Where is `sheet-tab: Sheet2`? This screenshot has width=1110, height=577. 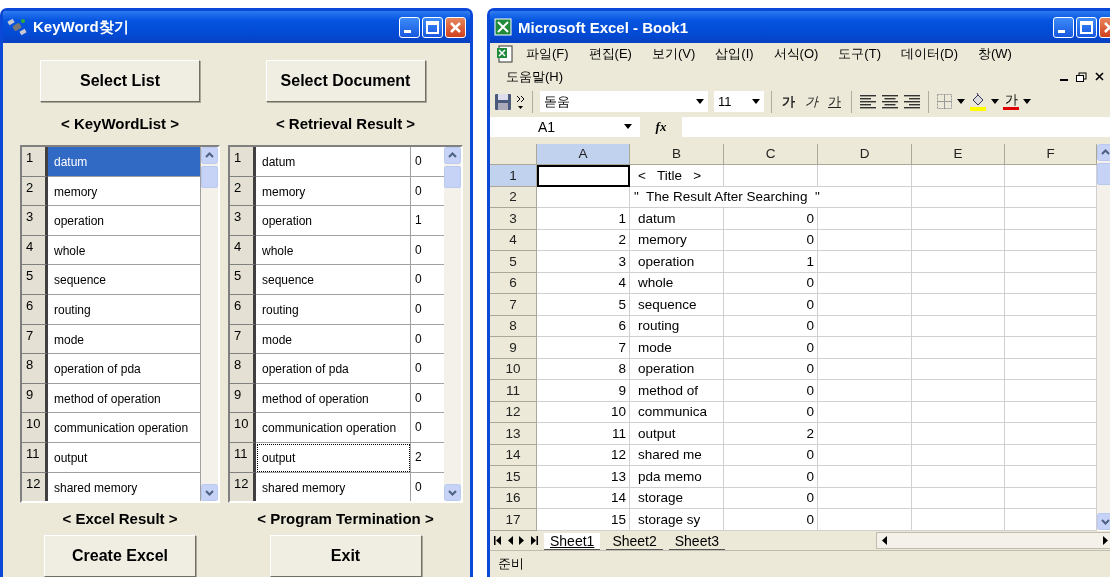 sheet-tab: Sheet2 is located at coordinates (634, 541).